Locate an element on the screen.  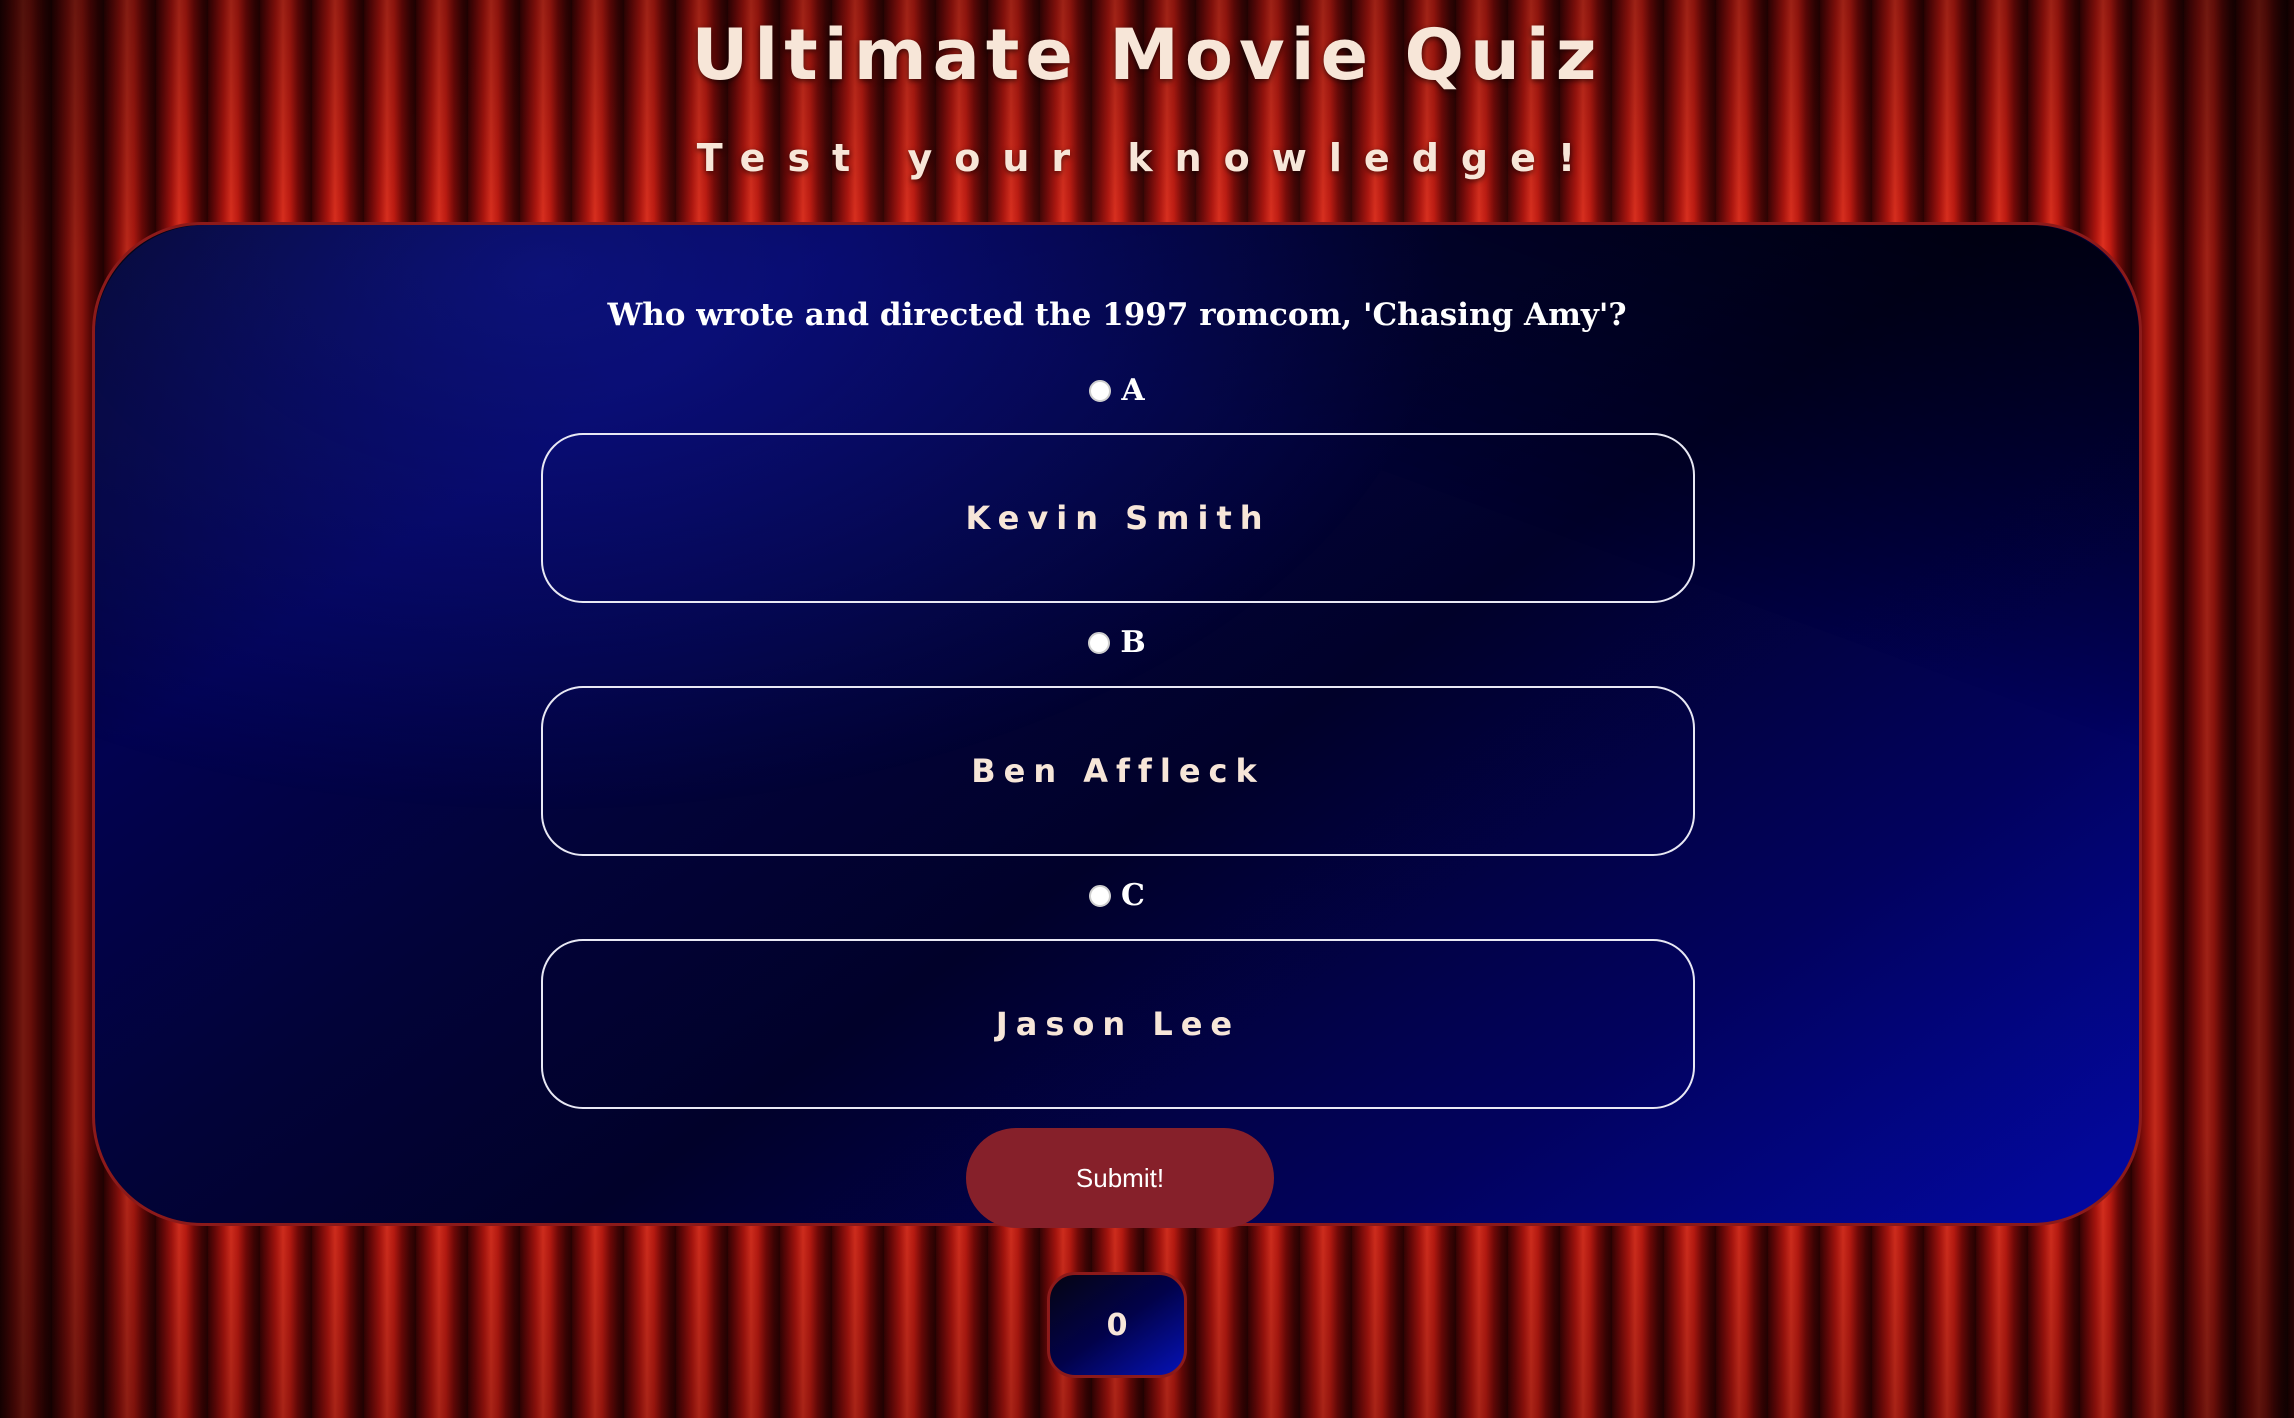
option-c-label: C is located at coordinates (1117, 895).